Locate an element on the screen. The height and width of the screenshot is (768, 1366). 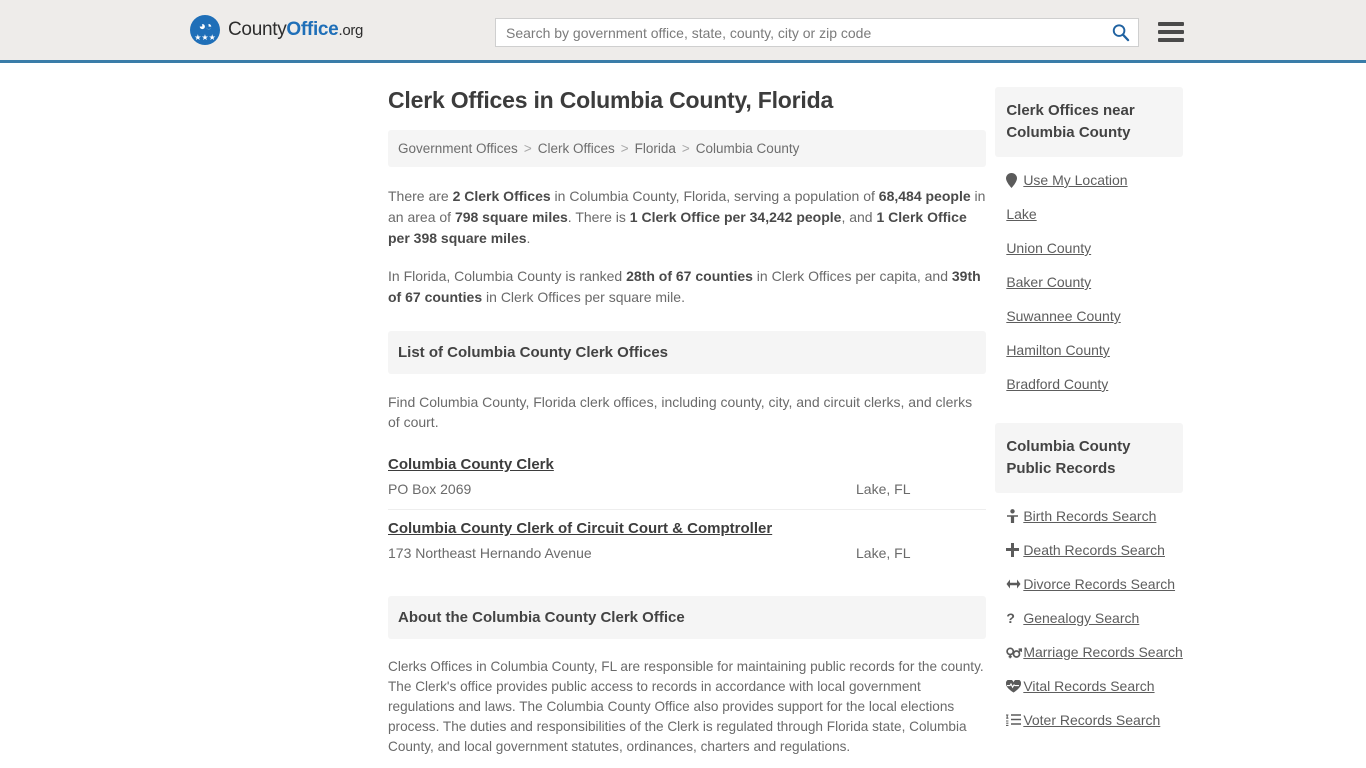
area-value: 798 square miles is located at coordinates (511, 217).